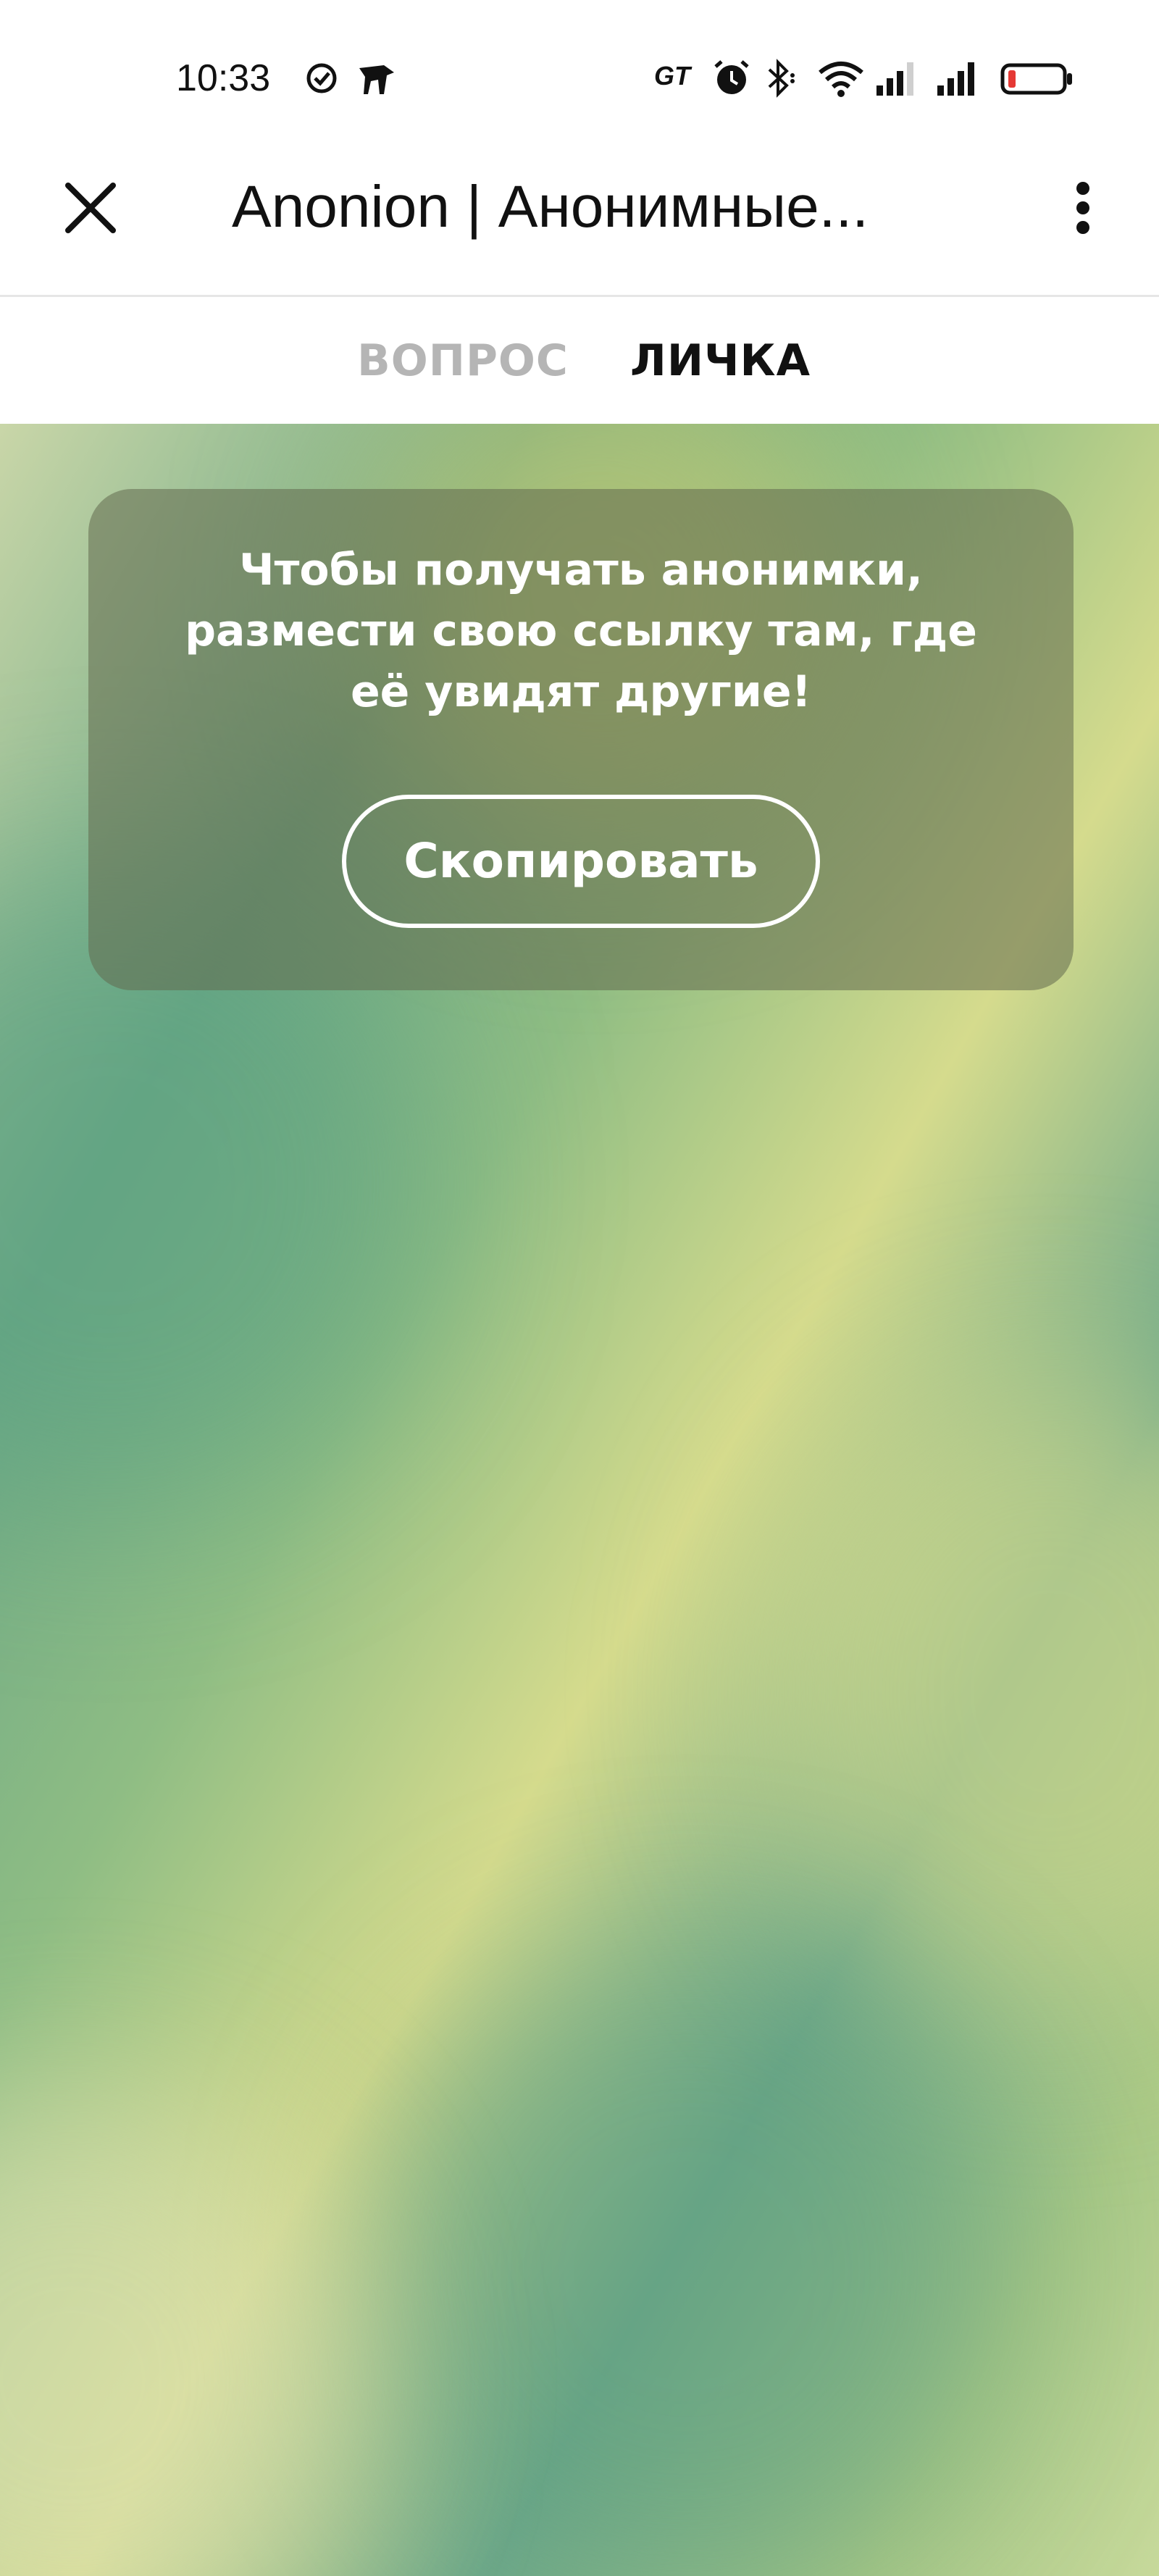  I want to click on tab-bar: ВОПРОС ЛИЧКА, so click(579, 360).